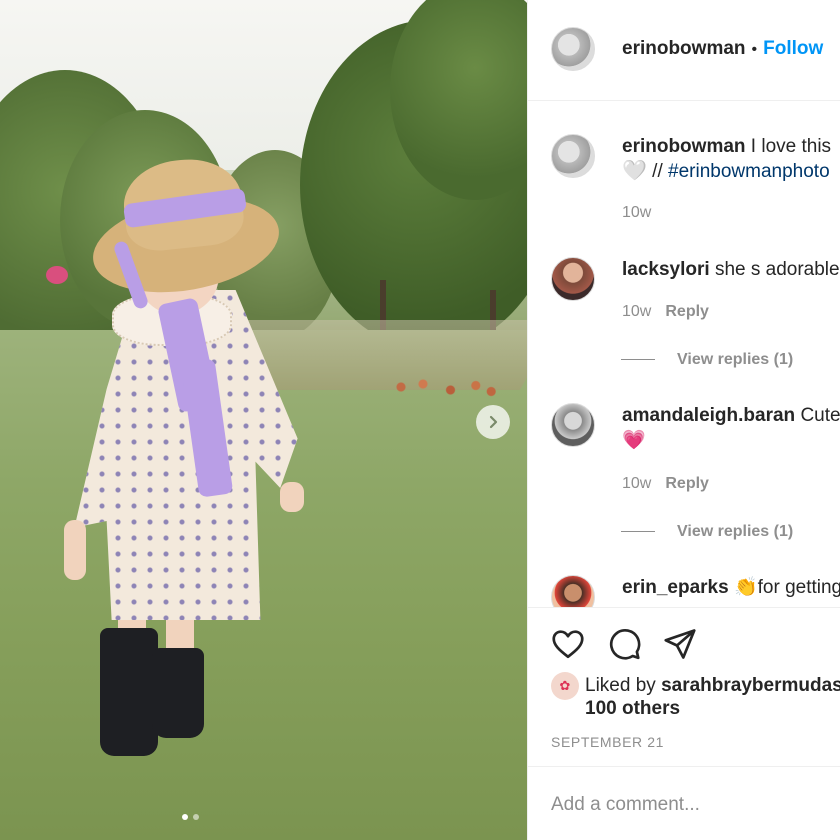 This screenshot has height=840, width=840. What do you see at coordinates (607, 742) in the screenshot?
I see `post-date: SEPTEMBER 21` at bounding box center [607, 742].